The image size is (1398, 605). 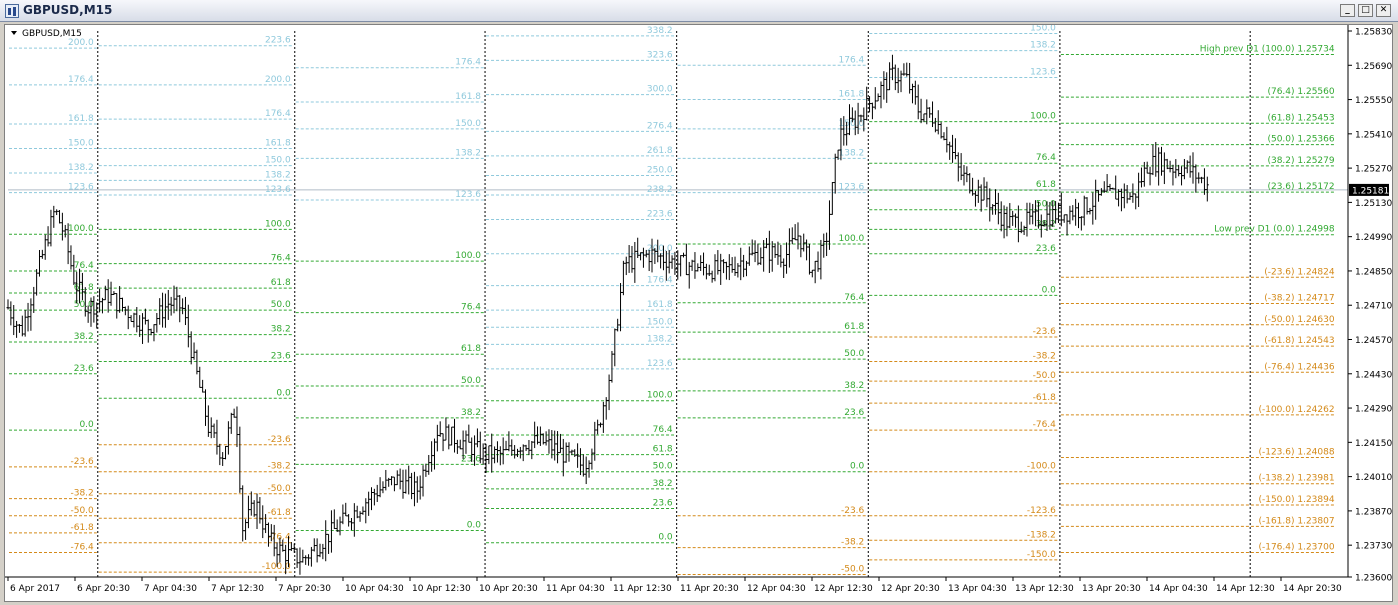 What do you see at coordinates (1041, 535) in the screenshot?
I see `fib-level-label: -138.2` at bounding box center [1041, 535].